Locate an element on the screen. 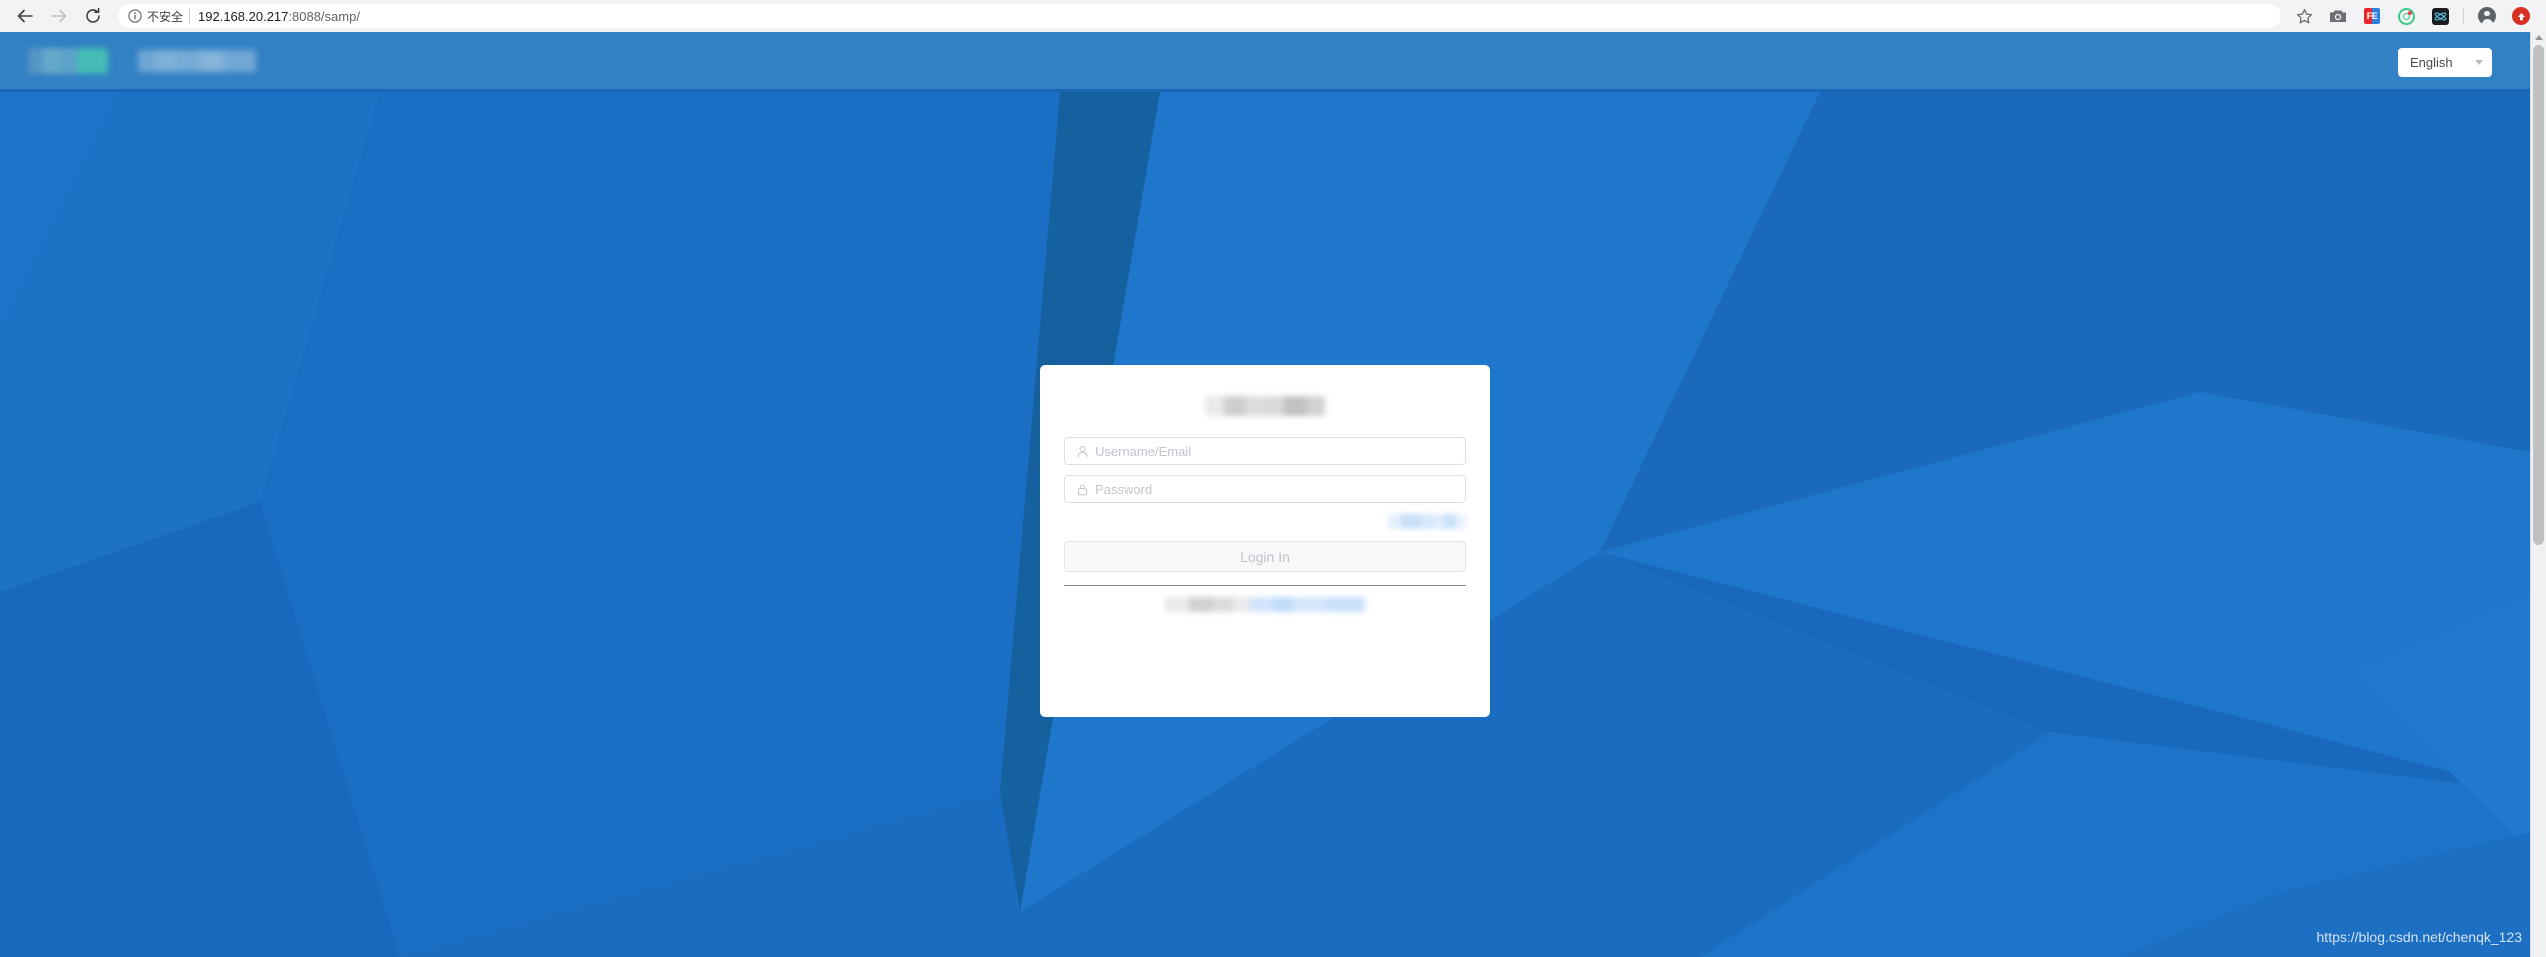  radar-extension-icon is located at coordinates (2406, 16).